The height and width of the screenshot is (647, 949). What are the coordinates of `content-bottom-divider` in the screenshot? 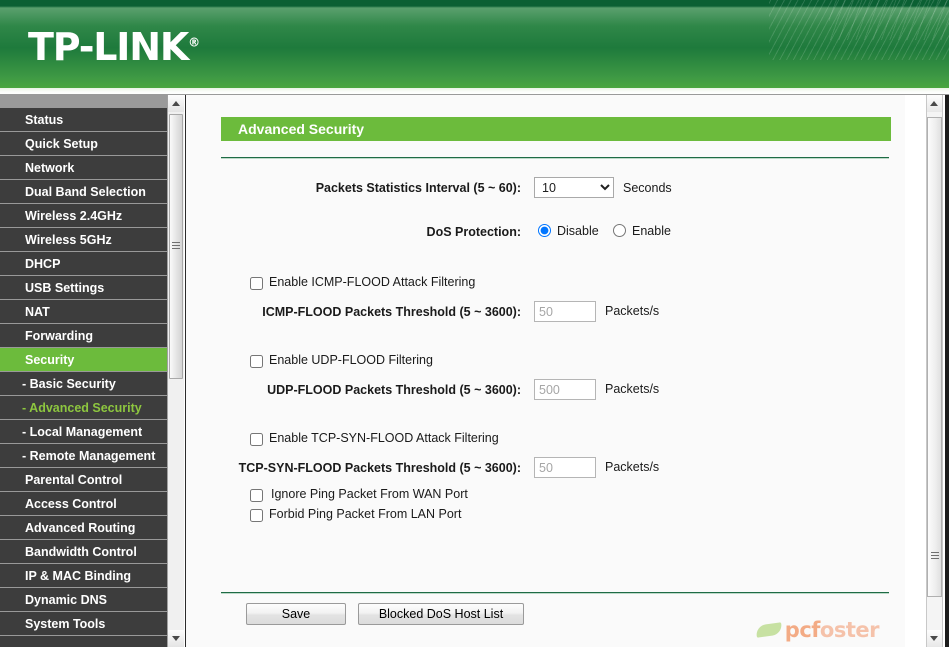 It's located at (555, 593).